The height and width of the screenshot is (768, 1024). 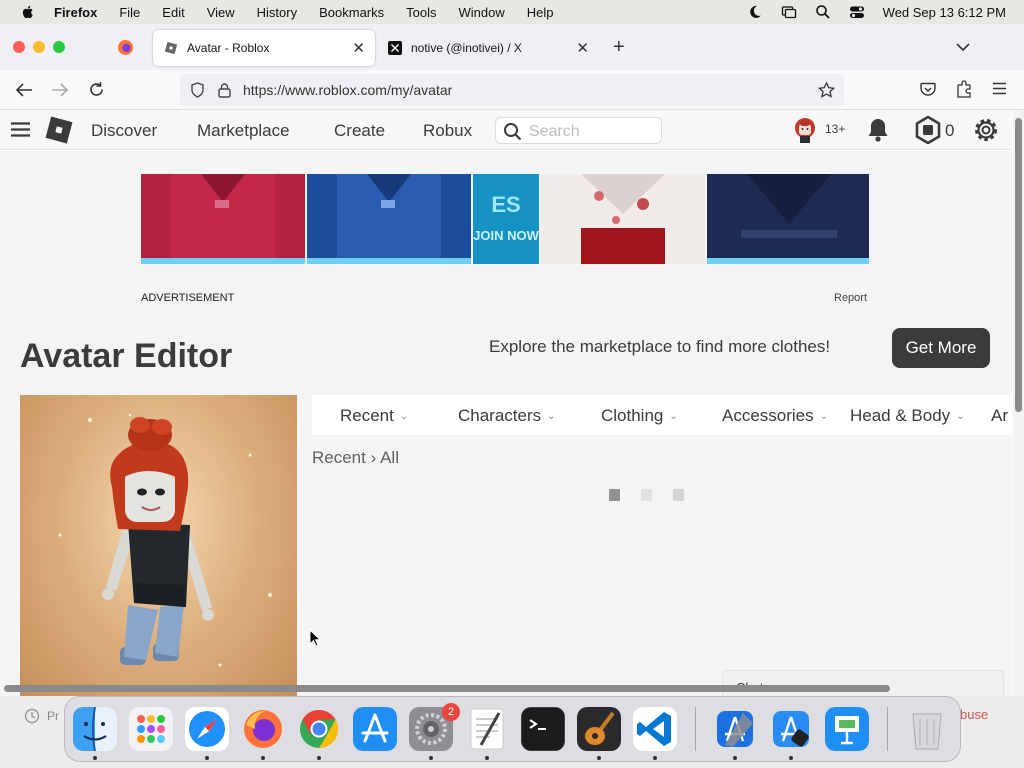 What do you see at coordinates (19, 47) in the screenshot?
I see `close-window-button` at bounding box center [19, 47].